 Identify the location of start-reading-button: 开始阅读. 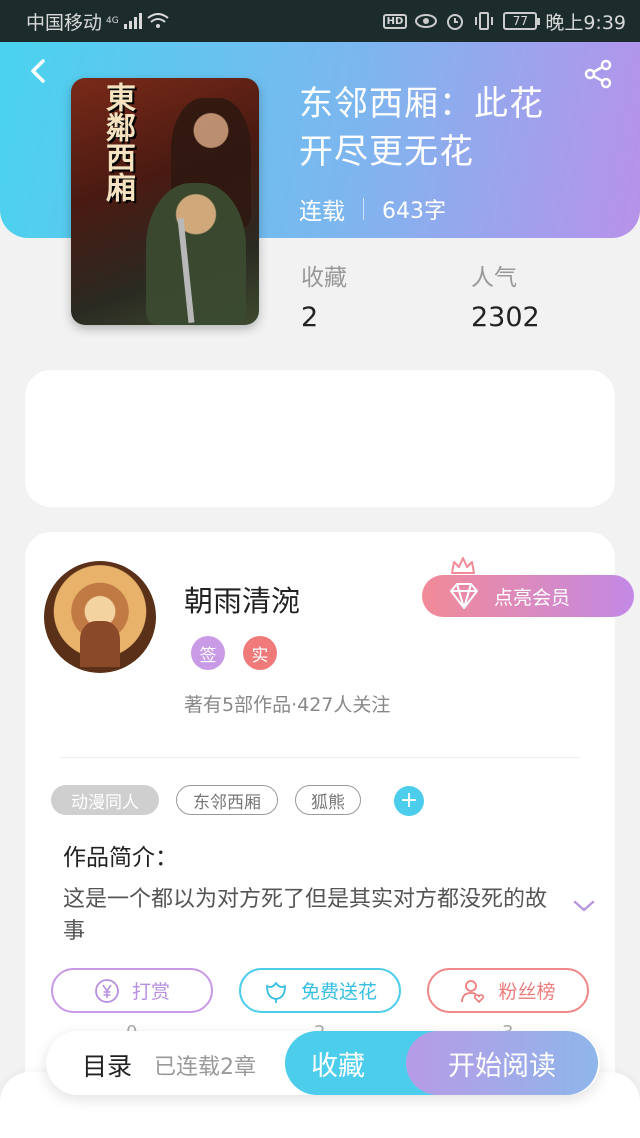
(502, 1063).